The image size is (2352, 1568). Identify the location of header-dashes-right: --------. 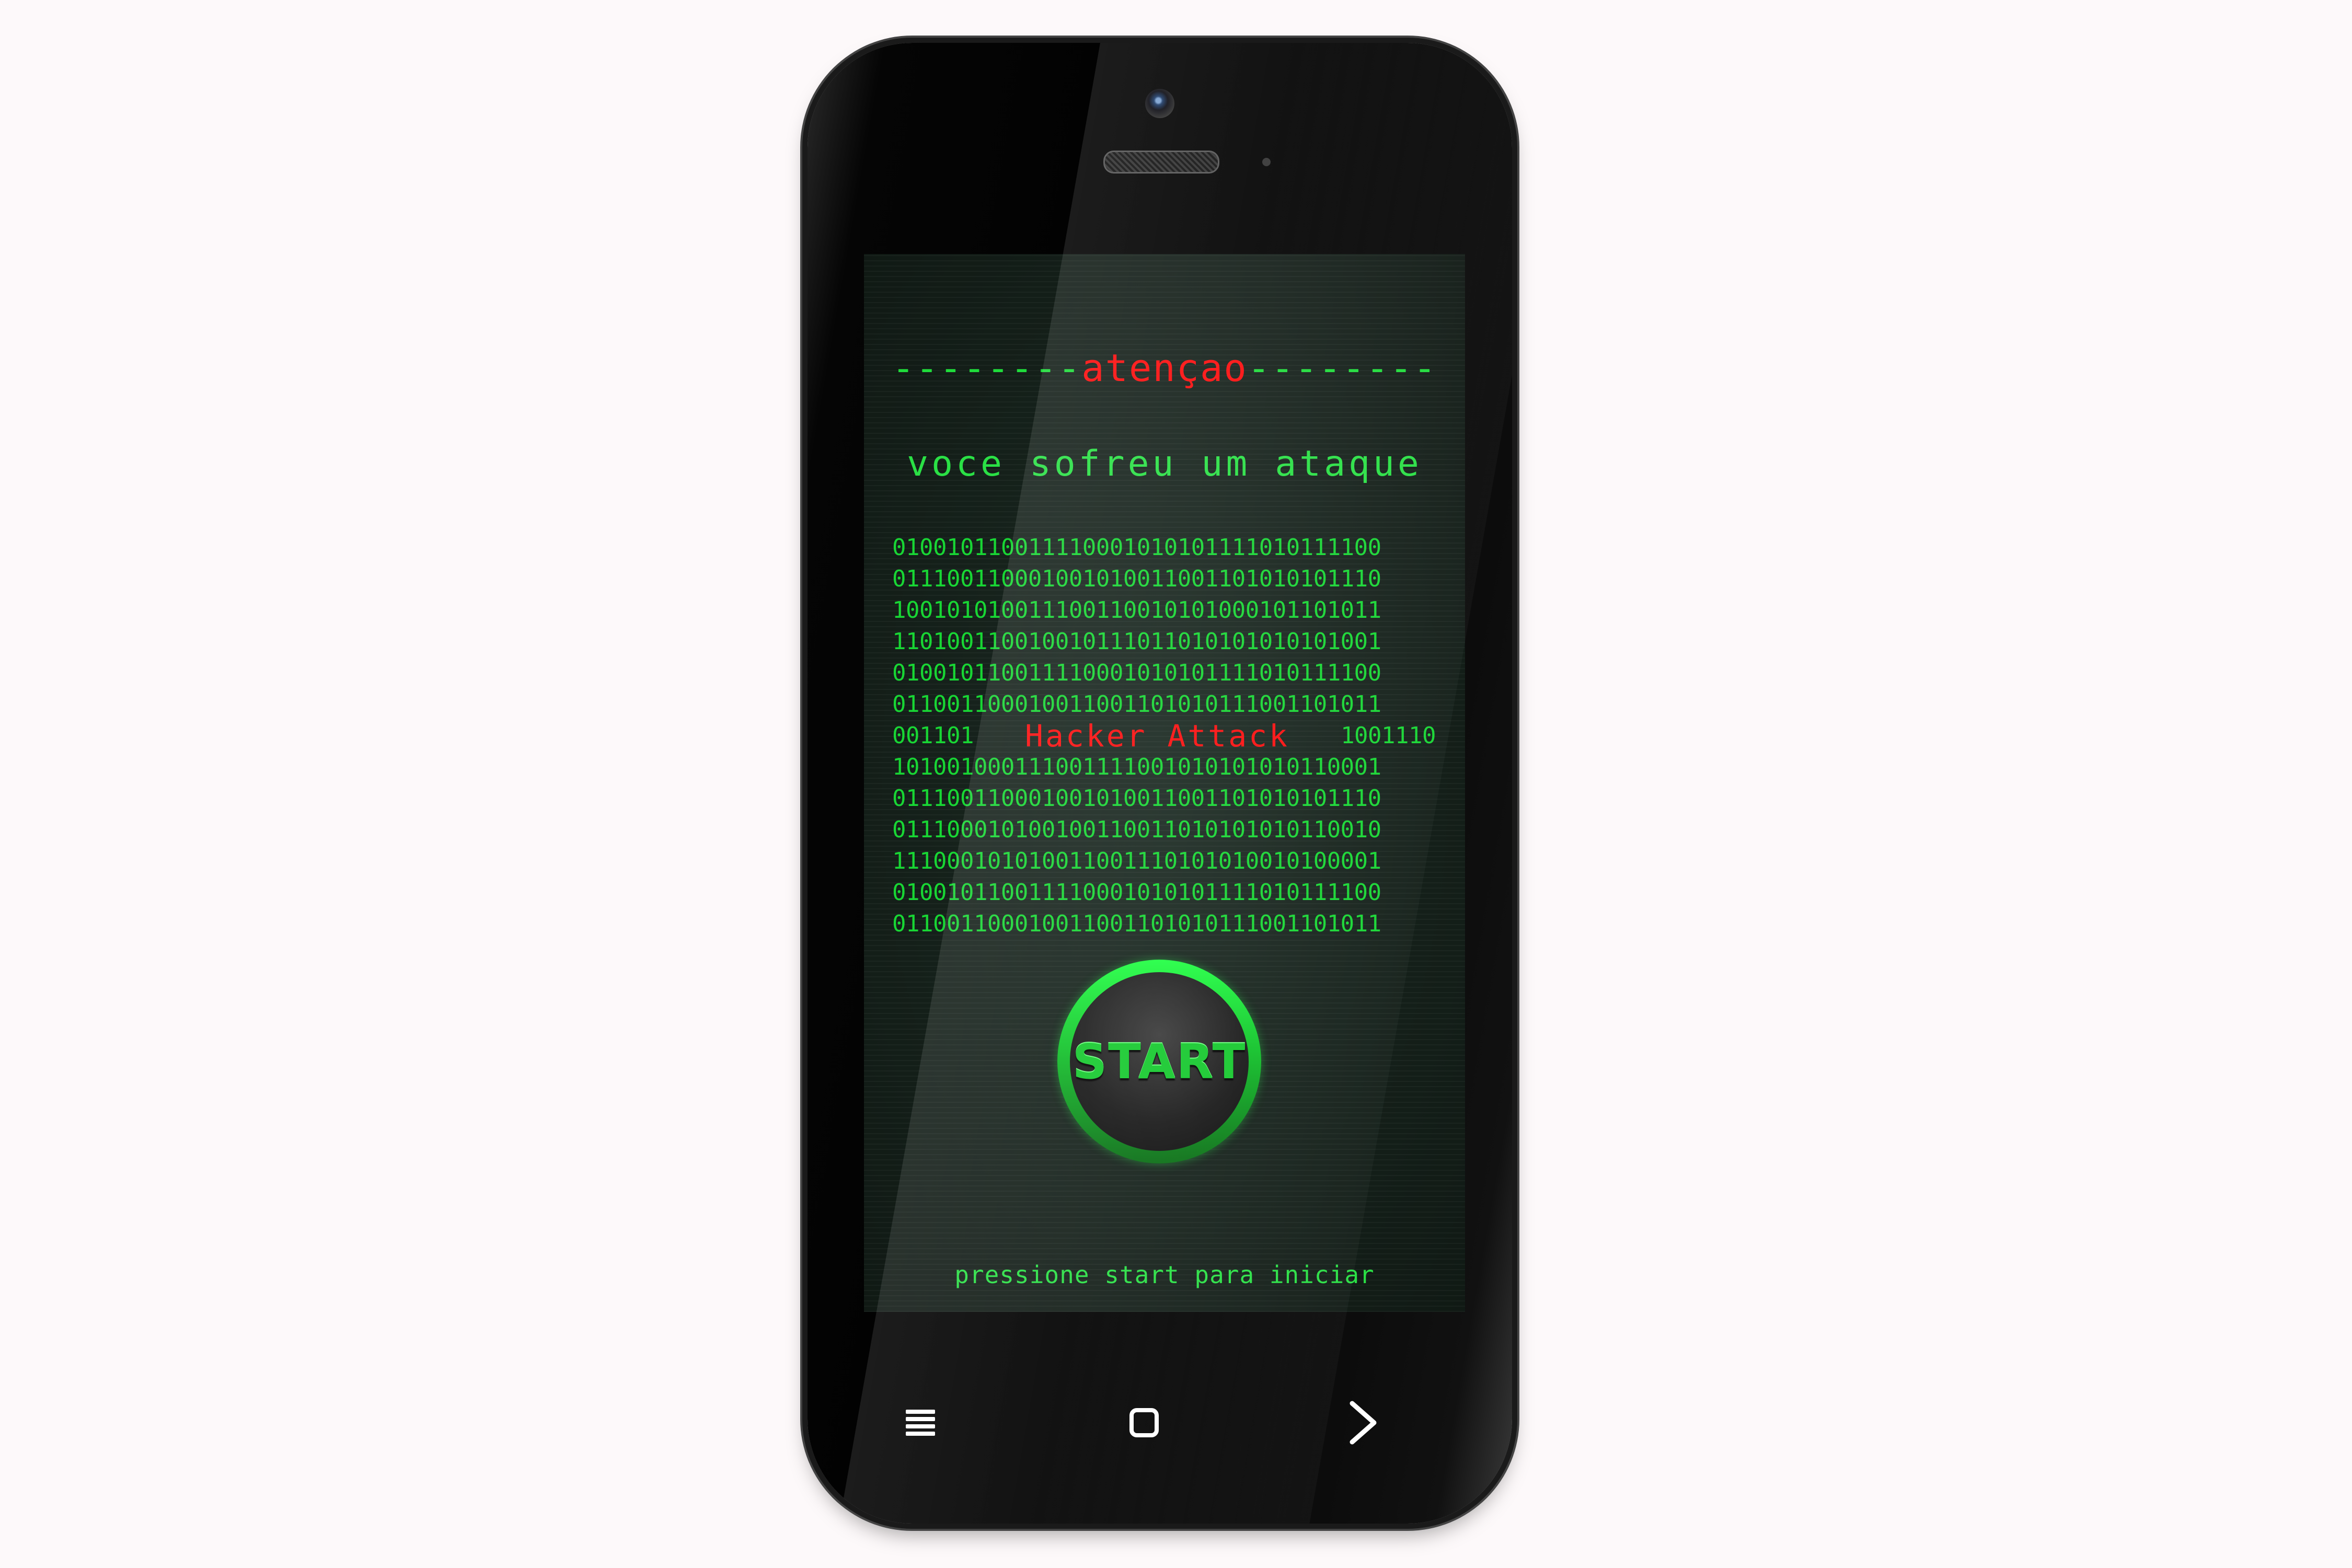
(1342, 368).